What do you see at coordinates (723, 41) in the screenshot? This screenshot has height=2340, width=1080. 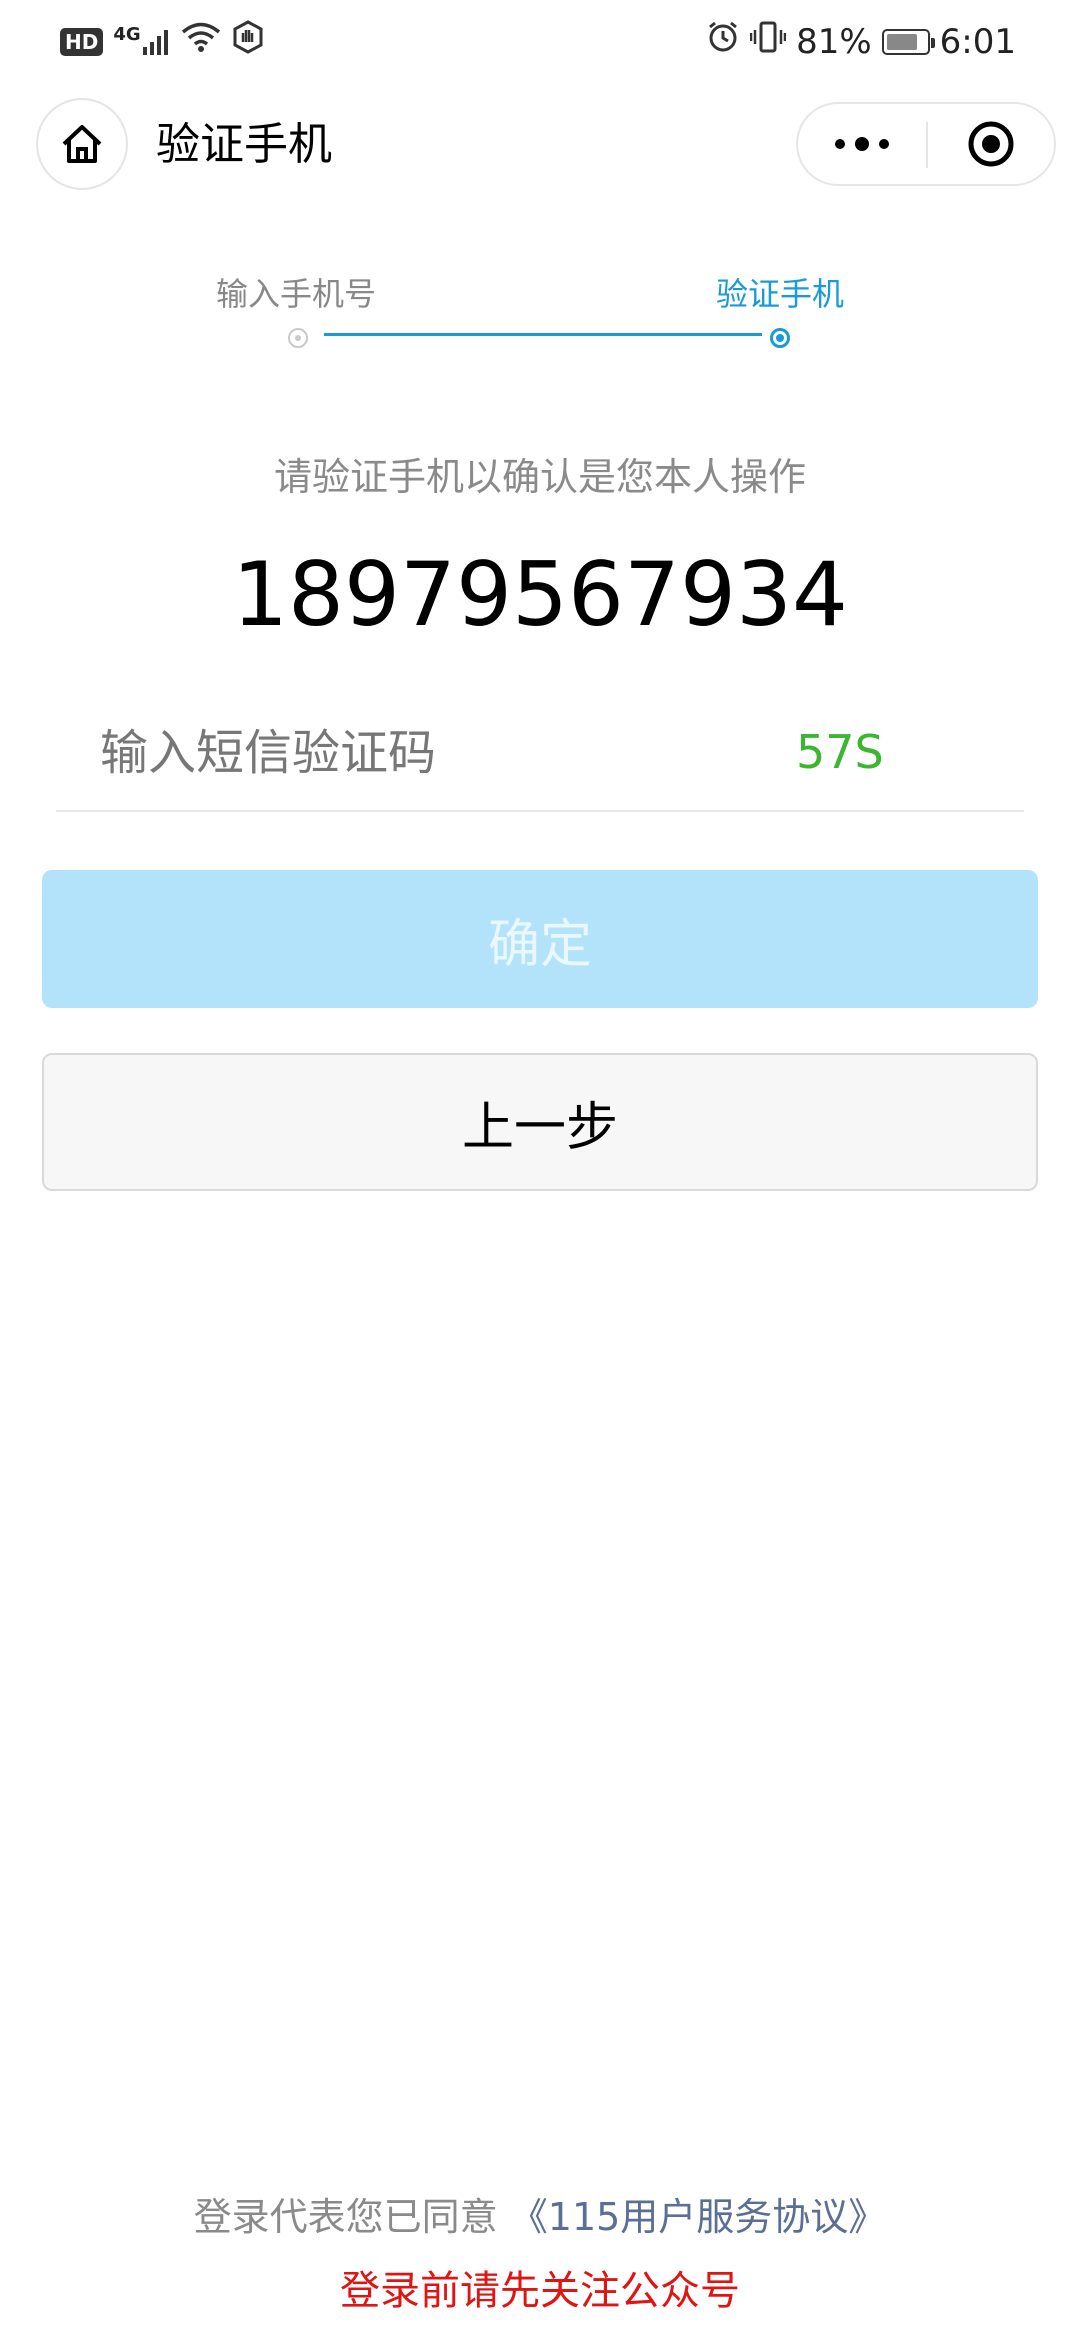 I see `alarm-icon` at bounding box center [723, 41].